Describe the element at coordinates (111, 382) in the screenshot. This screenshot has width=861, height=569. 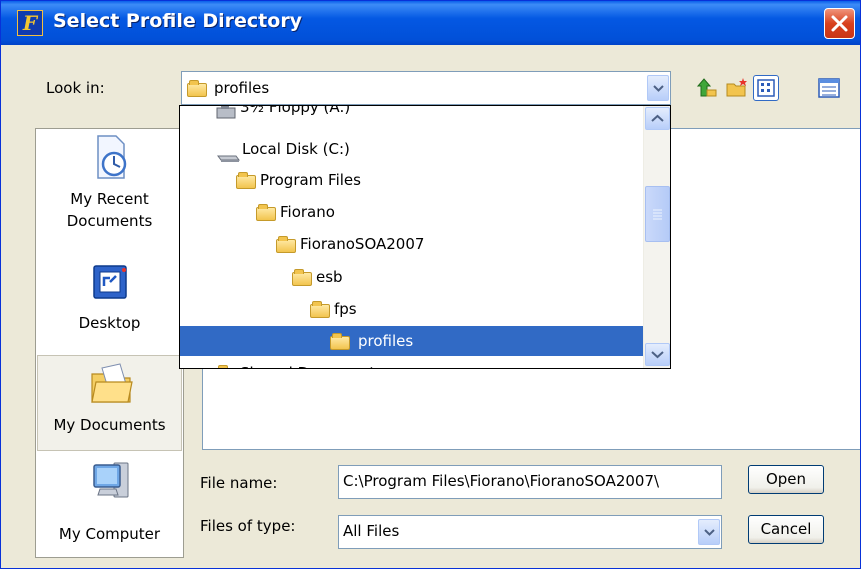
I see `my-documents-icon` at that location.